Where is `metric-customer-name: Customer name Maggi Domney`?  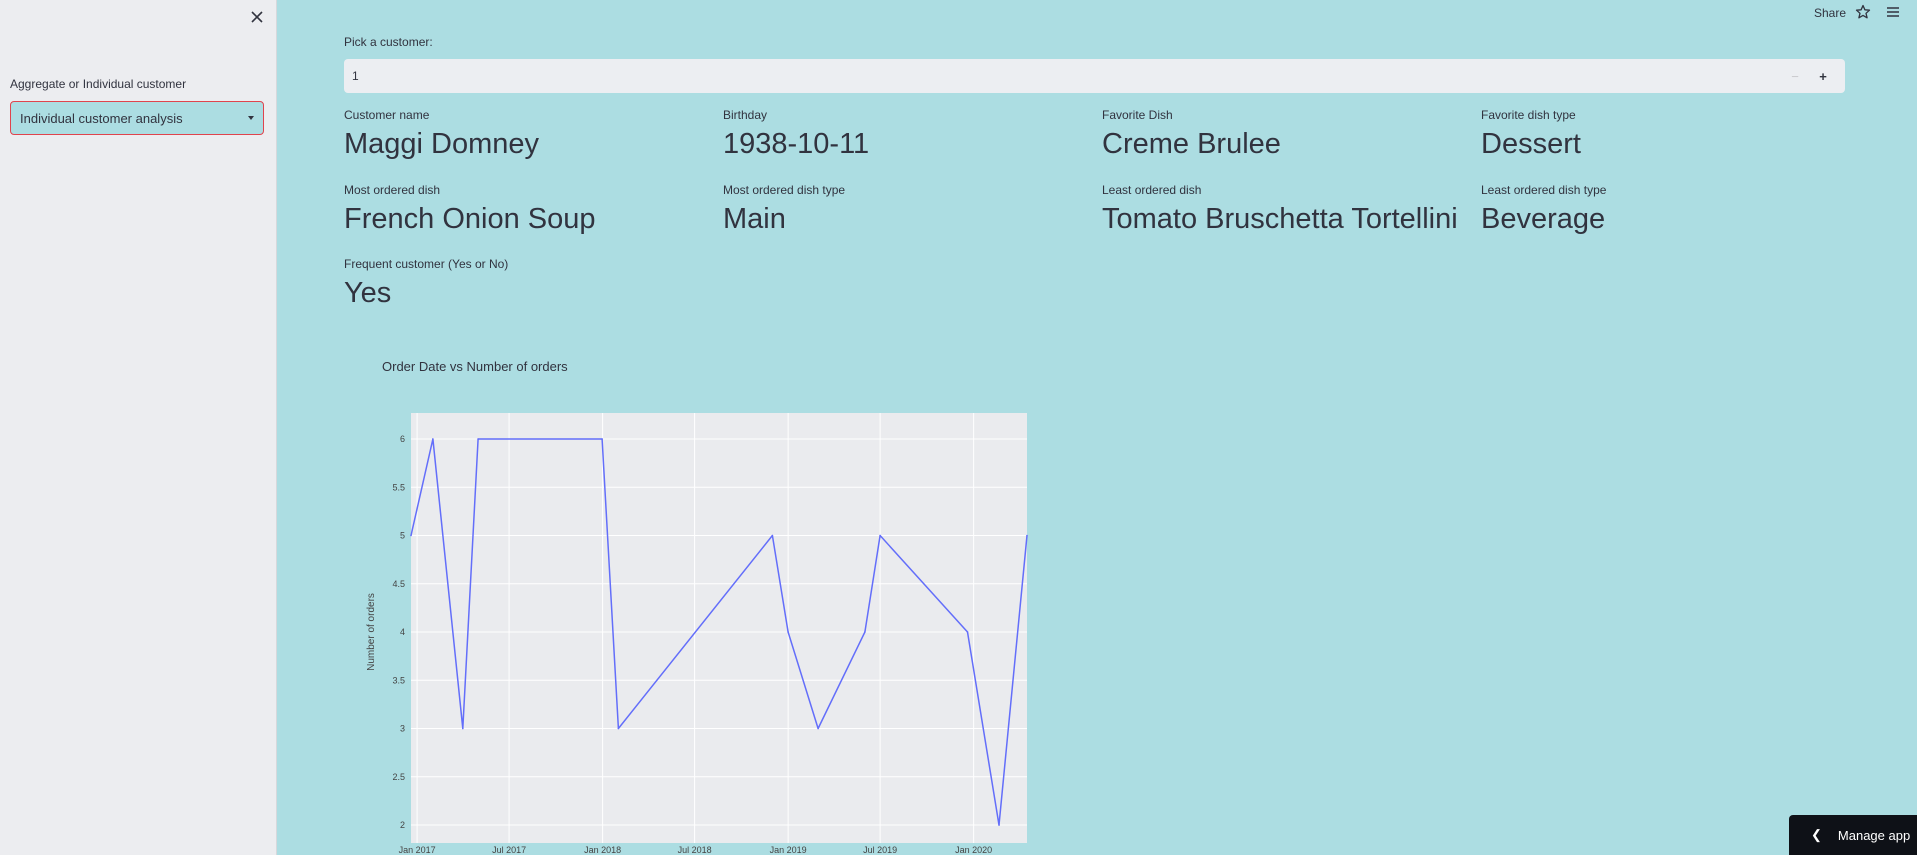
metric-customer-name: Customer name Maggi Domney is located at coordinates (441, 134).